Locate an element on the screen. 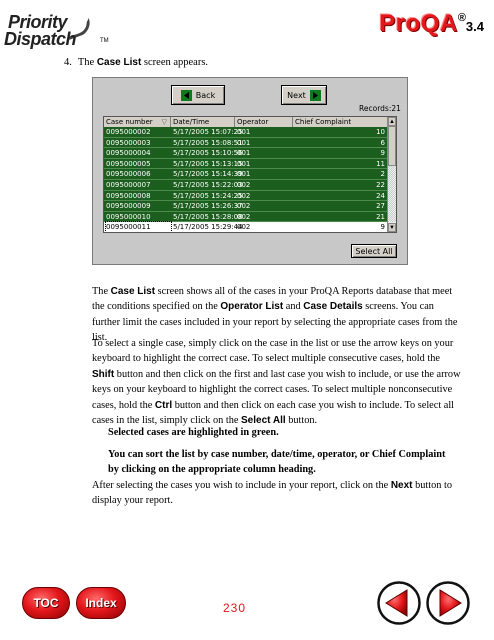 The image size is (494, 640). step-text-pre: The is located at coordinates (87, 62).